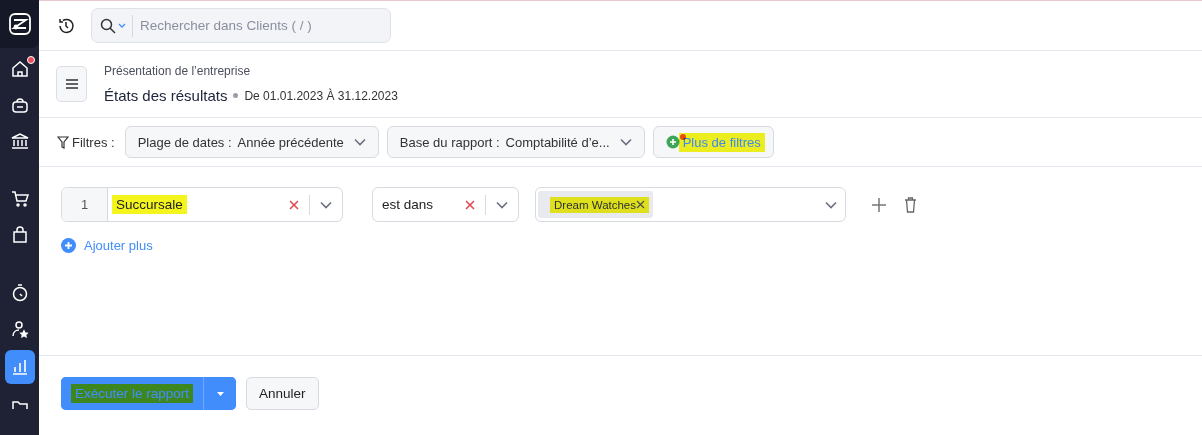  What do you see at coordinates (910, 204) in the screenshot?
I see `delete-icon` at bounding box center [910, 204].